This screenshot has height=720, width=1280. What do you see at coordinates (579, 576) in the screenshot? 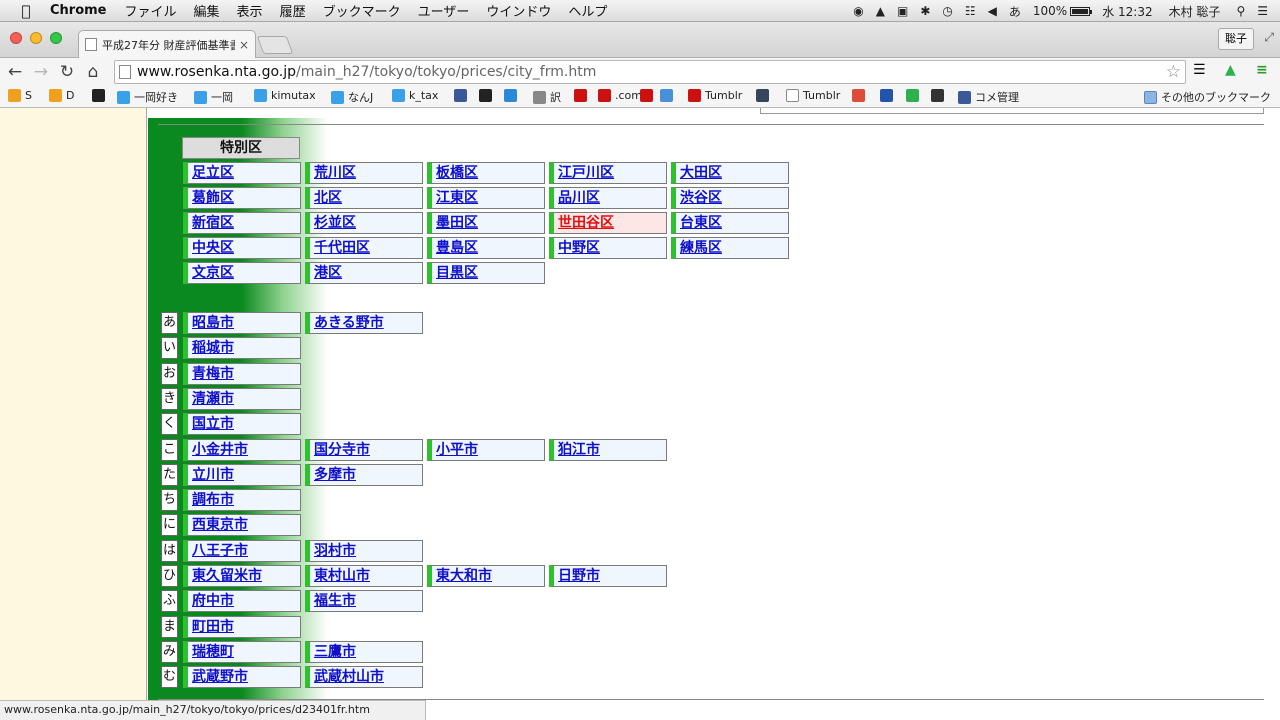
I see `city-link: 日野市` at bounding box center [579, 576].